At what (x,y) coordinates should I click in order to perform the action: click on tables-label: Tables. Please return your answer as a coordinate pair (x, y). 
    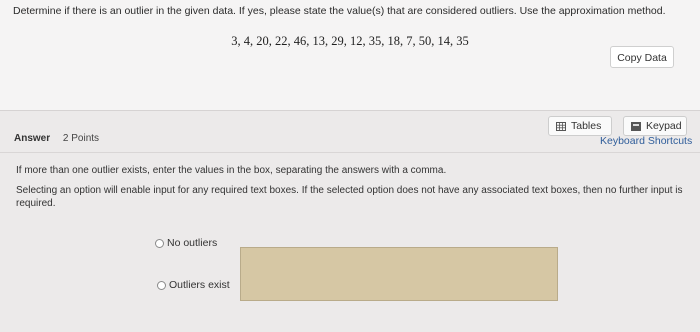
    Looking at the image, I should click on (586, 126).